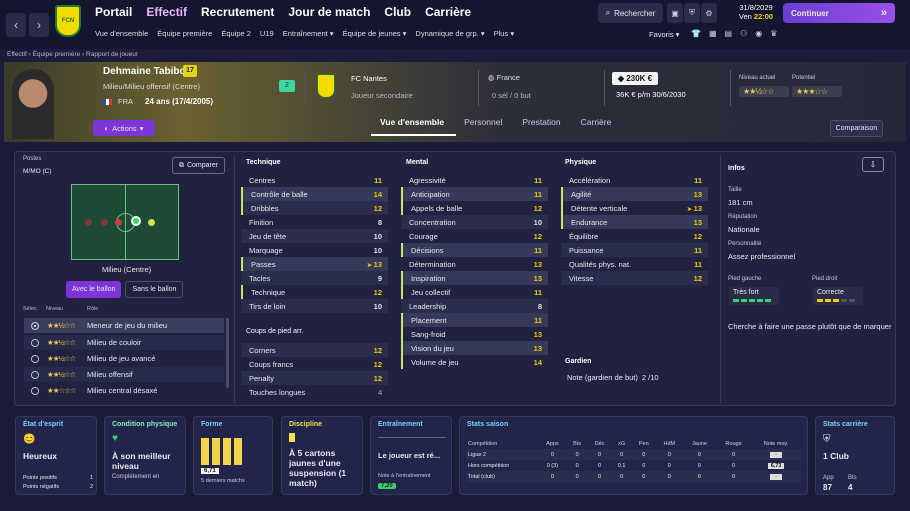 The height and width of the screenshot is (511, 910). What do you see at coordinates (504, 33) in the screenshot?
I see `submenu-plus: Plus ▾` at bounding box center [504, 33].